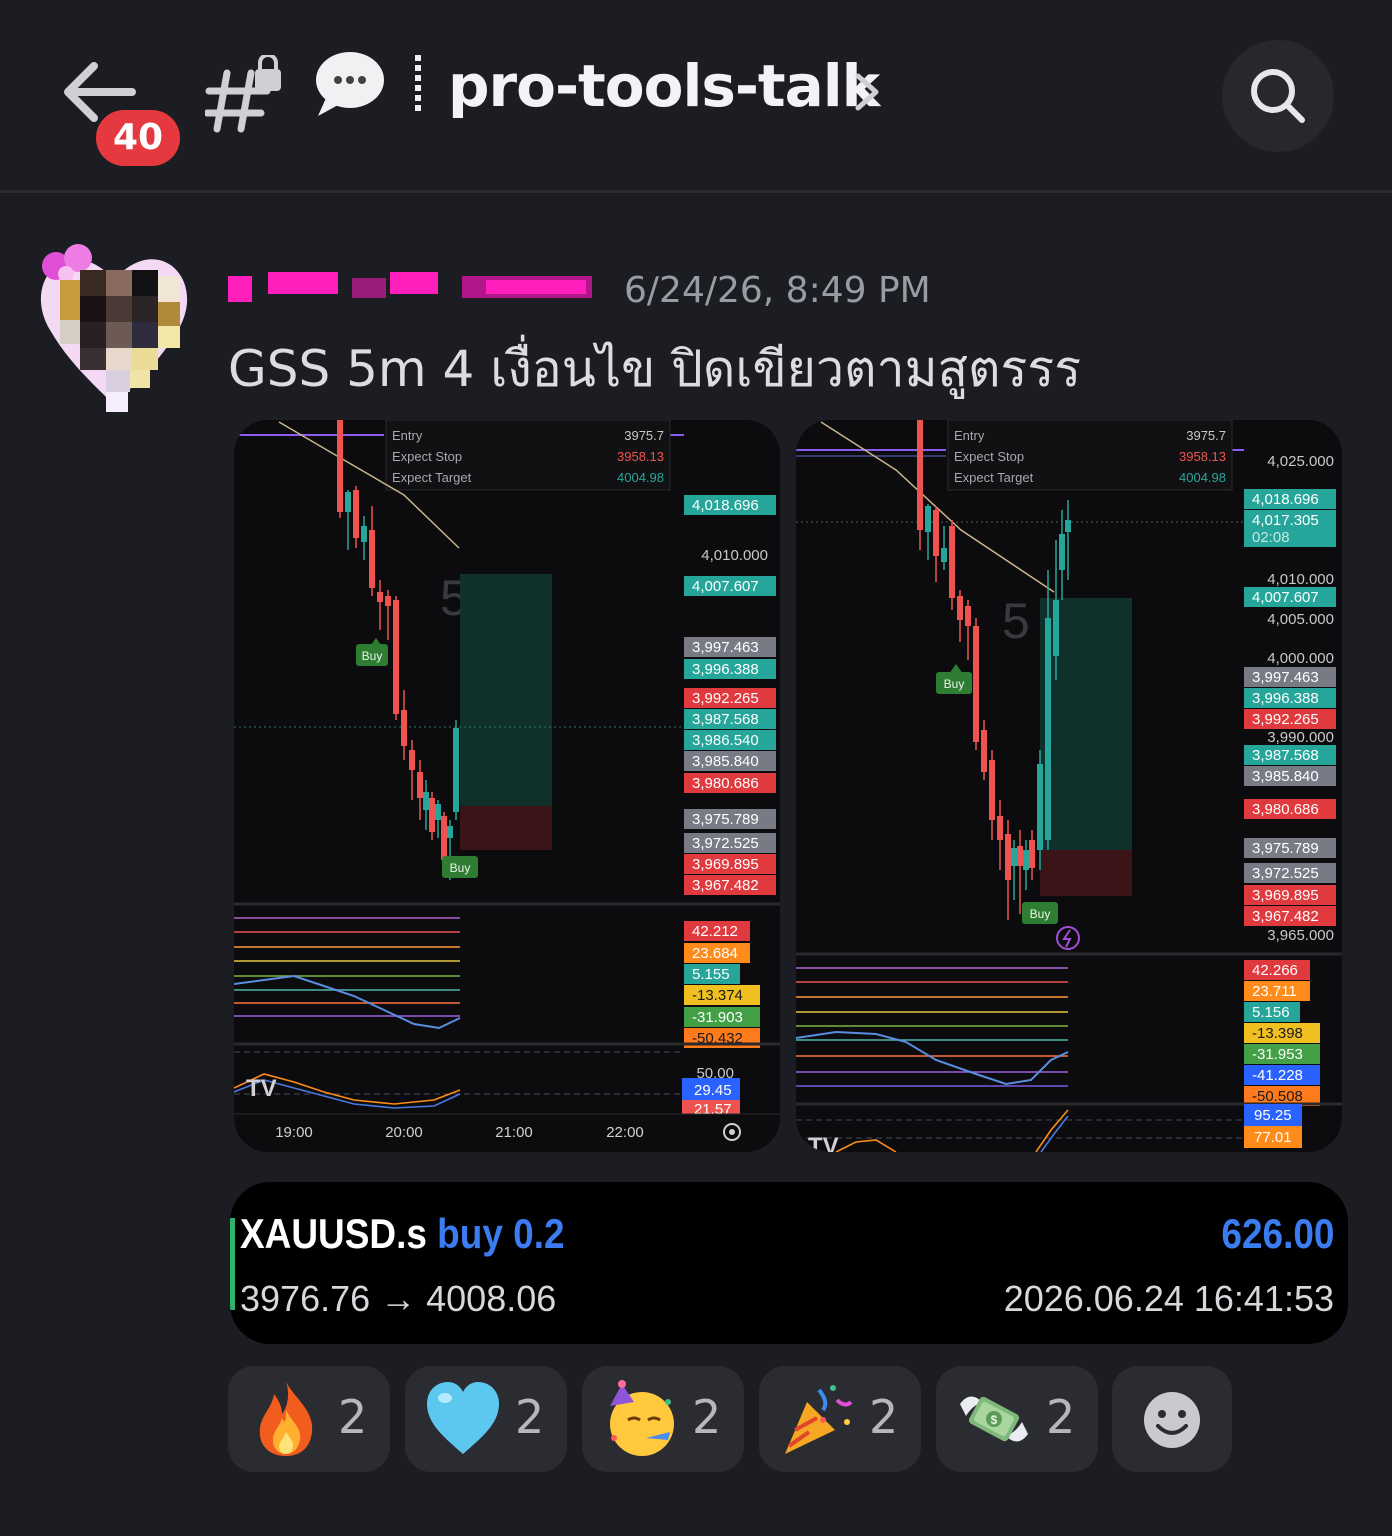 The image size is (1392, 1536). What do you see at coordinates (286, 1419) in the screenshot?
I see `fire-icon` at bounding box center [286, 1419].